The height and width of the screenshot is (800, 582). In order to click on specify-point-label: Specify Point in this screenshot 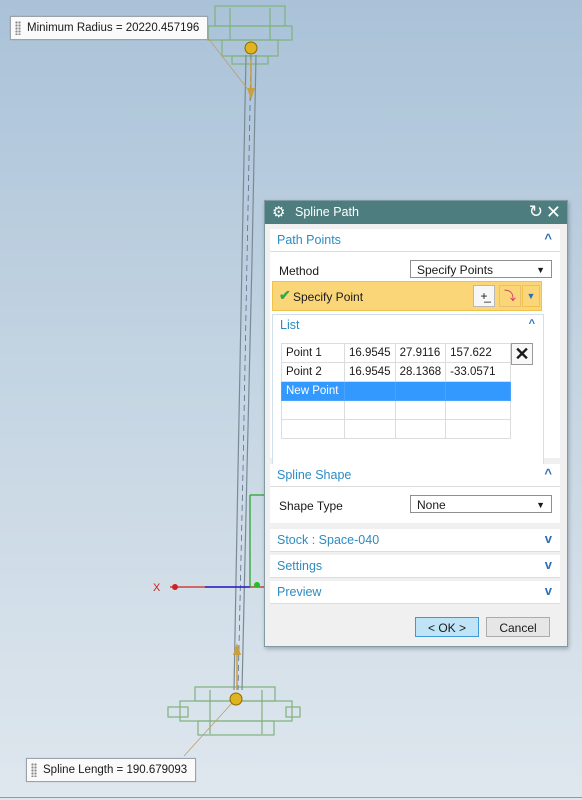, I will do `click(328, 297)`.